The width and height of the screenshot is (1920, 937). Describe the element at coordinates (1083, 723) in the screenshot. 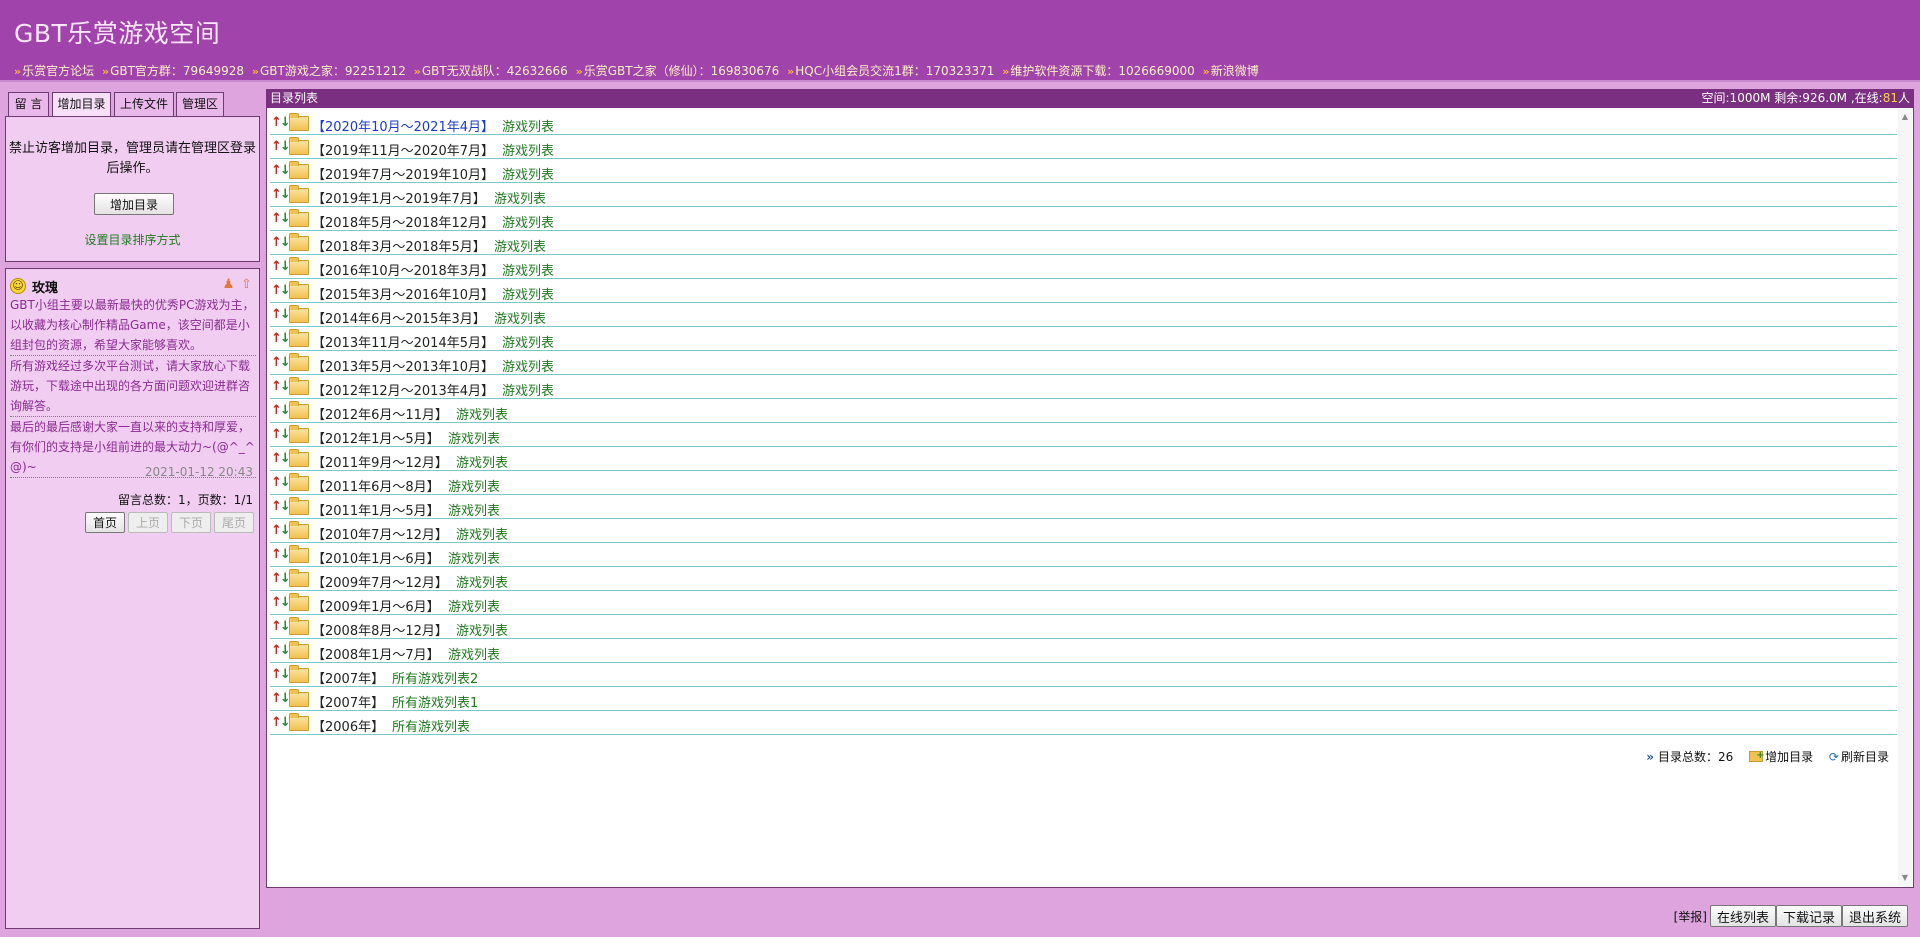

I see `directory-row: ↑↓ 【2006年】 所有游戏列表` at that location.